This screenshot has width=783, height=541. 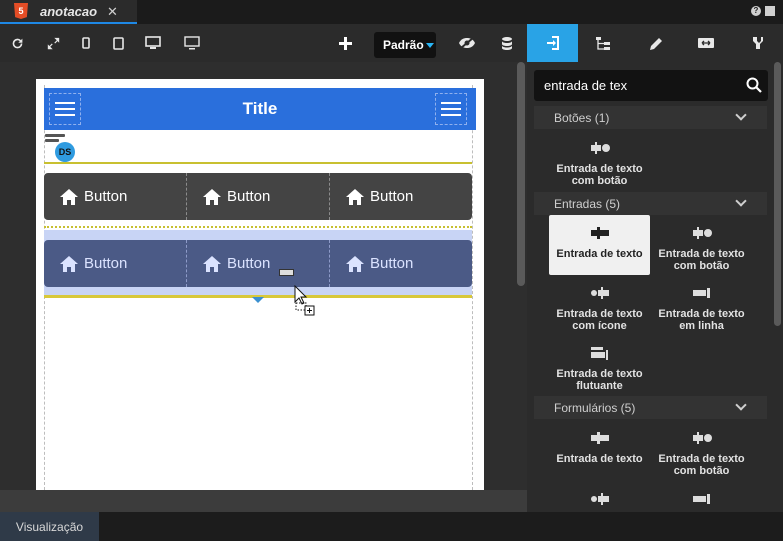 What do you see at coordinates (263, 501) in the screenshot?
I see `horizontal-scrollbar` at bounding box center [263, 501].